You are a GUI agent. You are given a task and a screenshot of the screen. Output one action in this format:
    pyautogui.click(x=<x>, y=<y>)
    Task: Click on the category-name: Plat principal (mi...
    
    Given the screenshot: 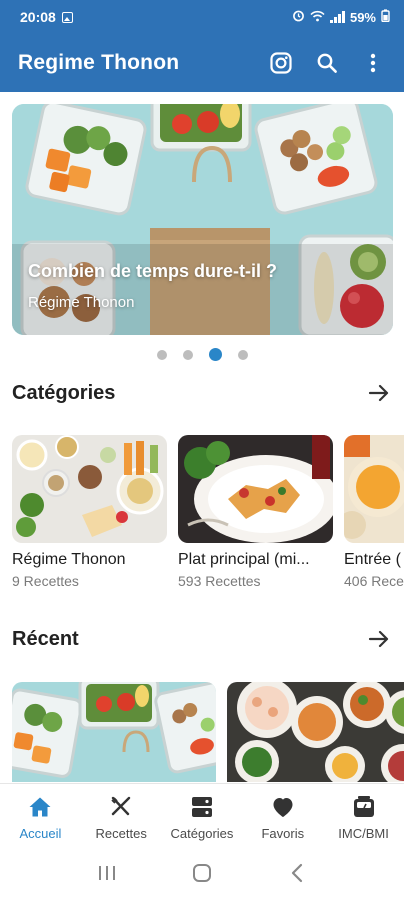 What is the action you would take?
    pyautogui.click(x=244, y=559)
    